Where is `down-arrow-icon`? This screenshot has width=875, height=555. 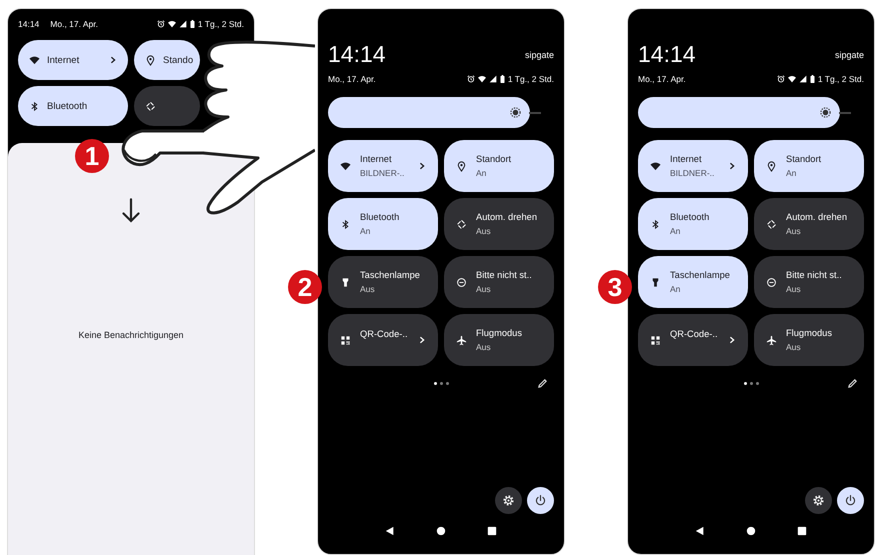 down-arrow-icon is located at coordinates (131, 211).